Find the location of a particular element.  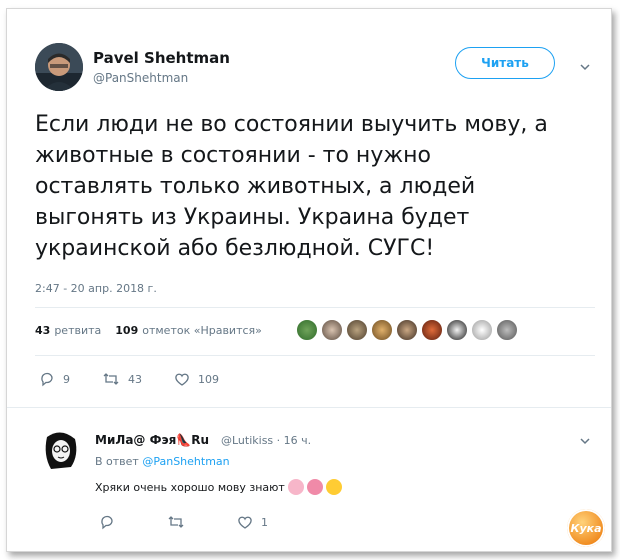

retweet-count: 43 is located at coordinates (135, 379).